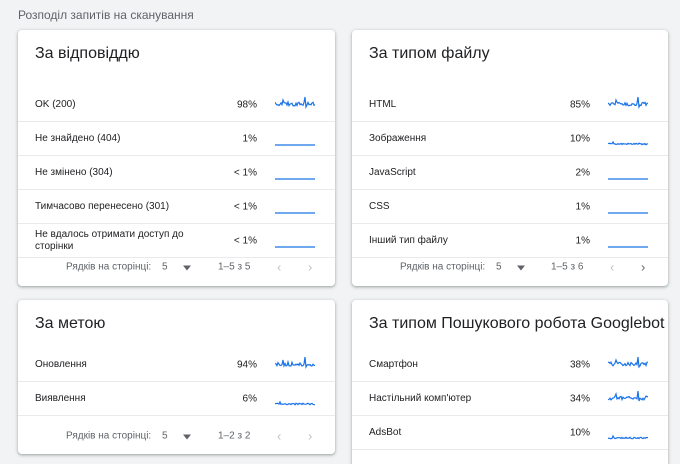  Describe the element at coordinates (176, 139) in the screenshot. I see `table-row: Не знайдено (404) 1%` at that location.